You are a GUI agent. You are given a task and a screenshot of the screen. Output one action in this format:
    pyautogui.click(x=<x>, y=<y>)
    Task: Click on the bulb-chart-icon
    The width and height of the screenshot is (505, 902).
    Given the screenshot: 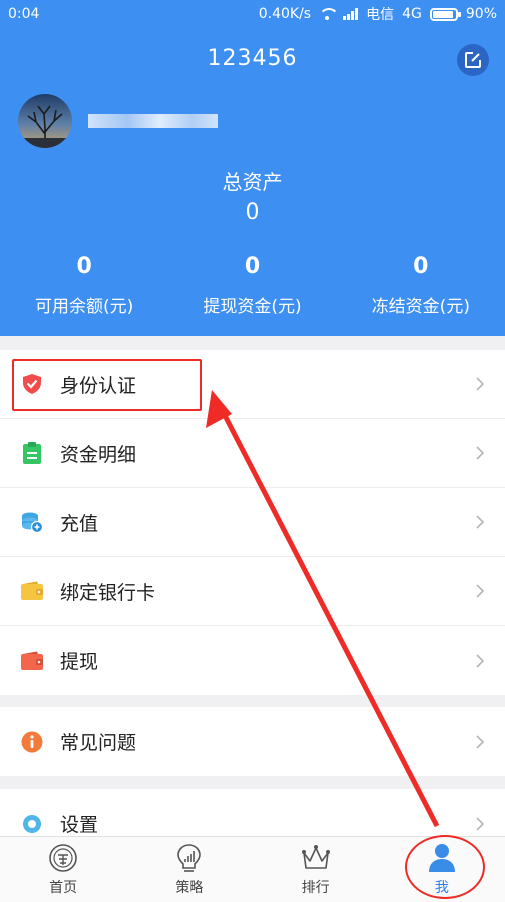 What is the action you would take?
    pyautogui.click(x=189, y=858)
    